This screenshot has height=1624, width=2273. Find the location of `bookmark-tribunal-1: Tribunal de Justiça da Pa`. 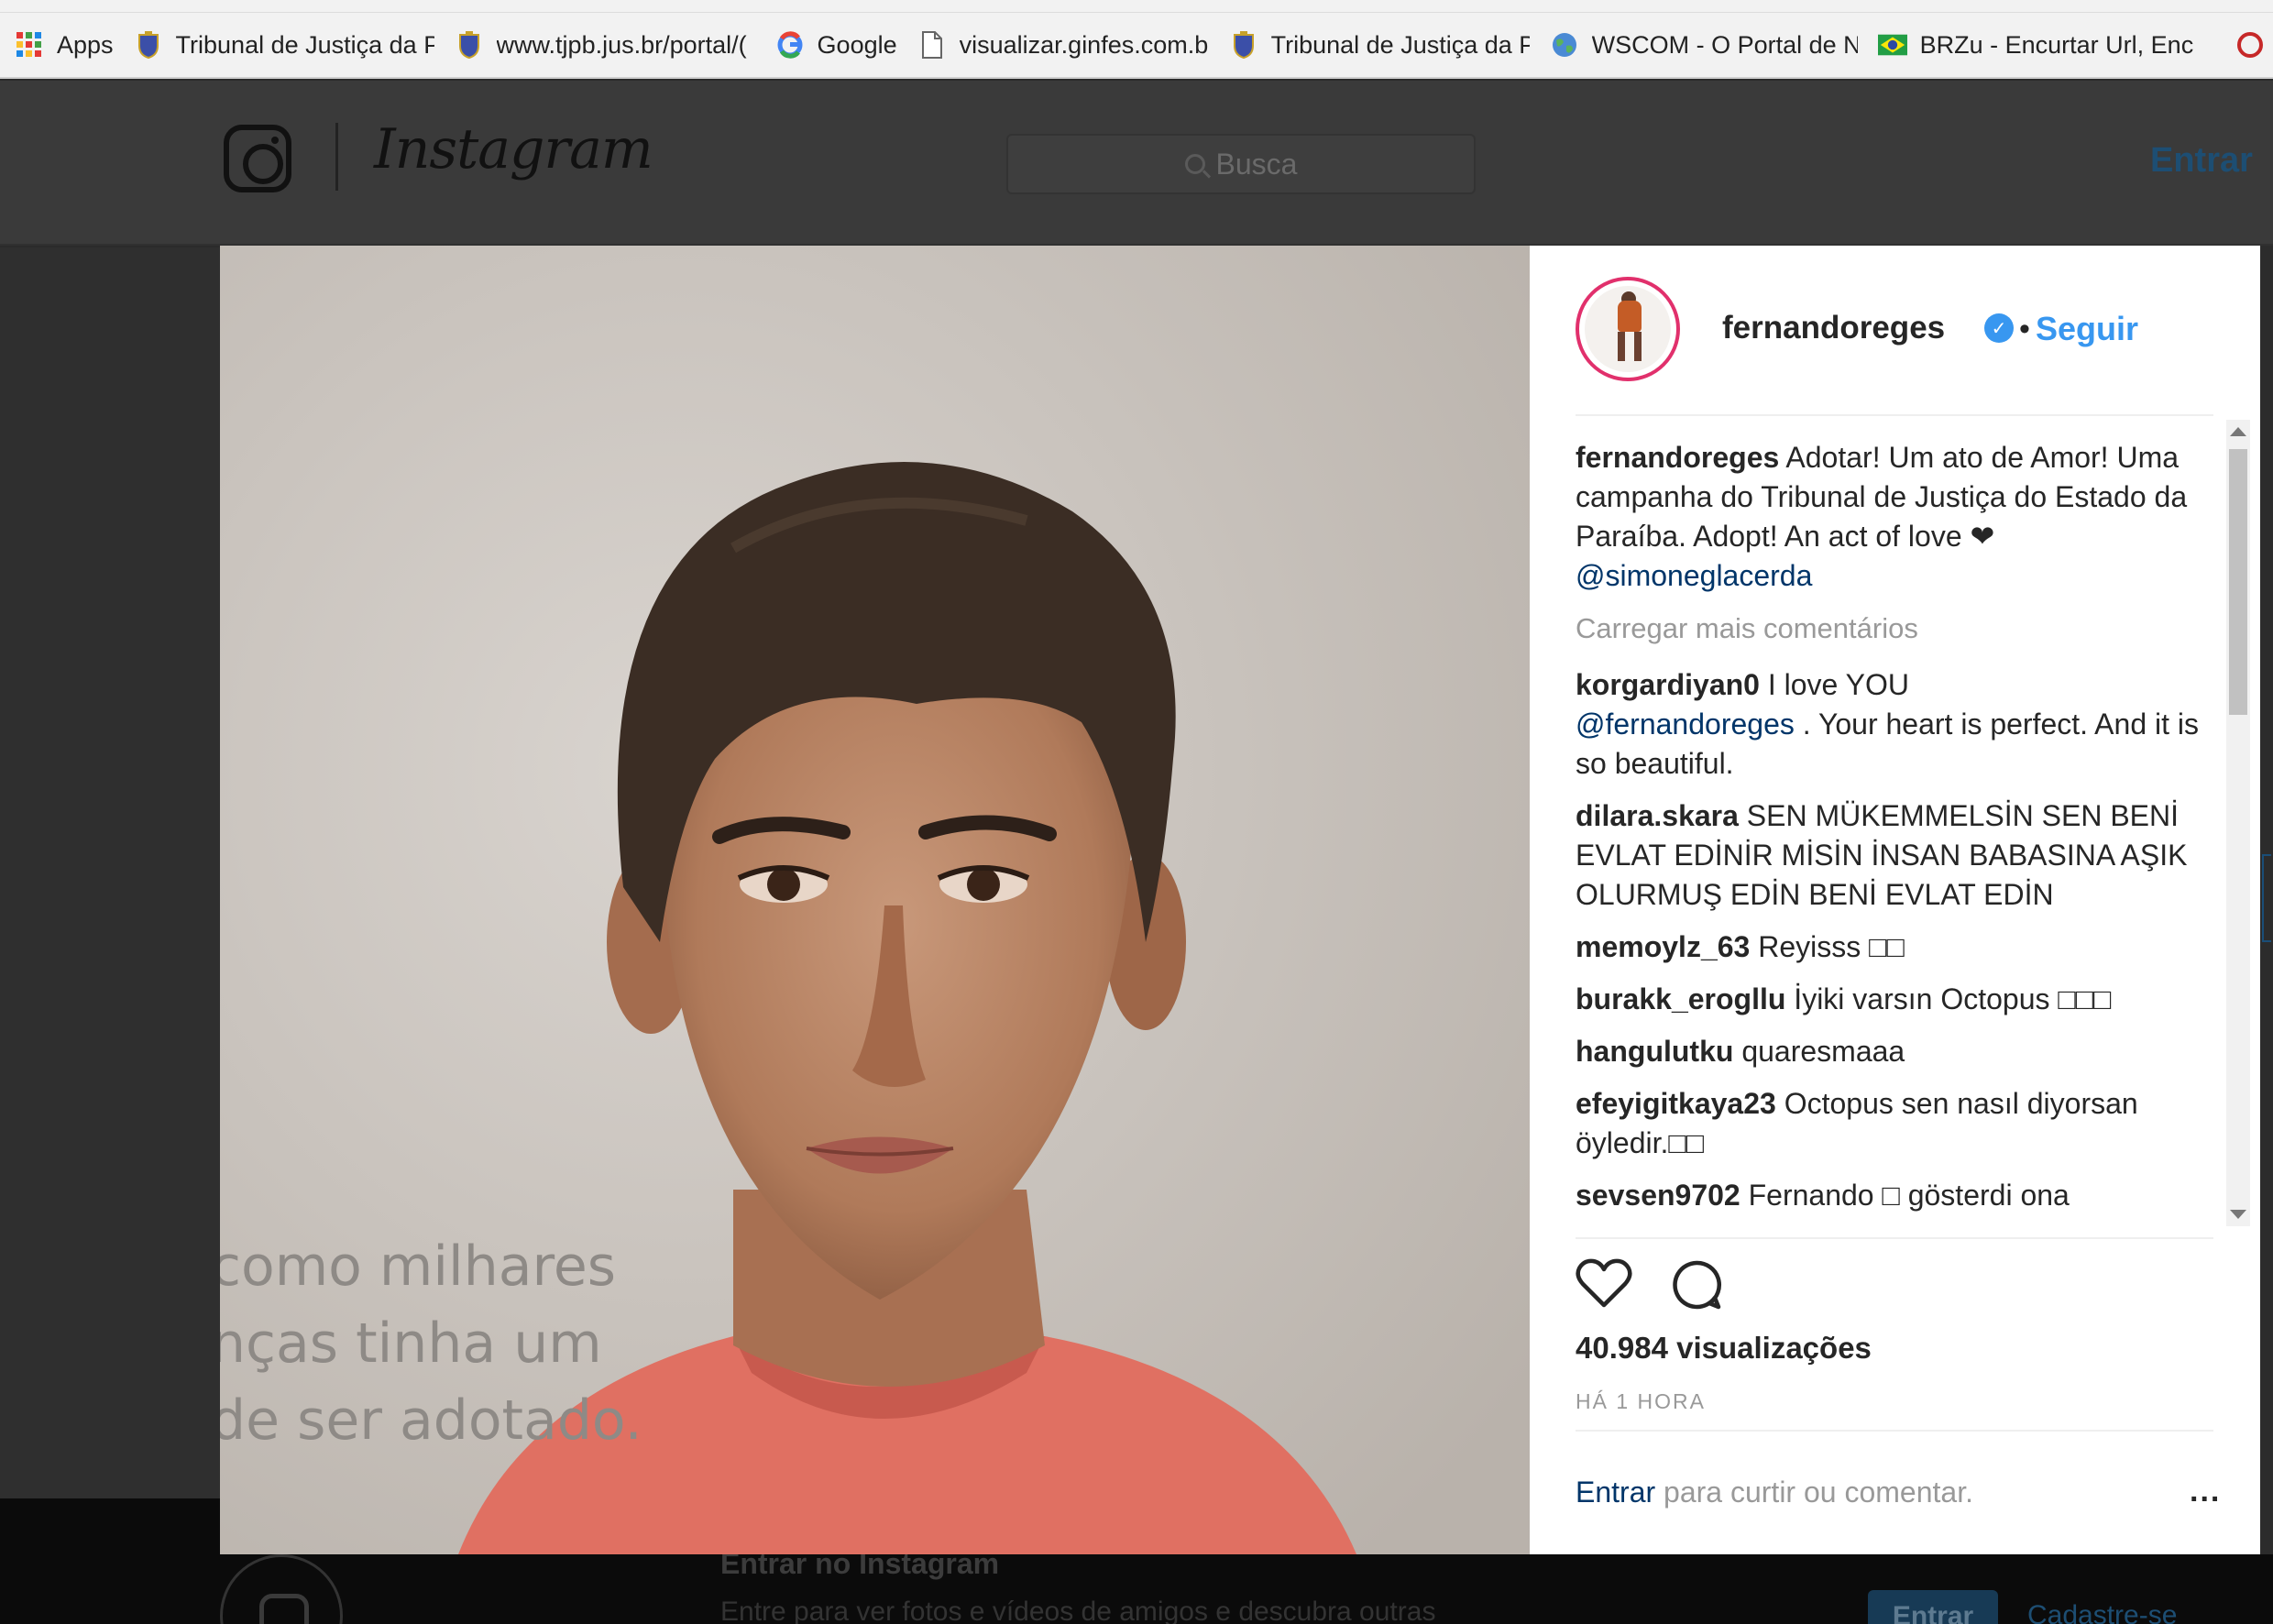

bookmark-tribunal-1: Tribunal de Justiça da Pa is located at coordinates (294, 45).